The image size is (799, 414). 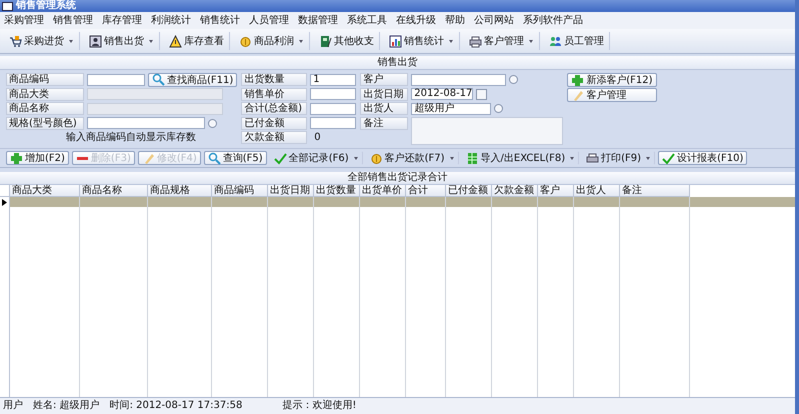 I want to click on status-text: 用户, so click(x=13, y=406).